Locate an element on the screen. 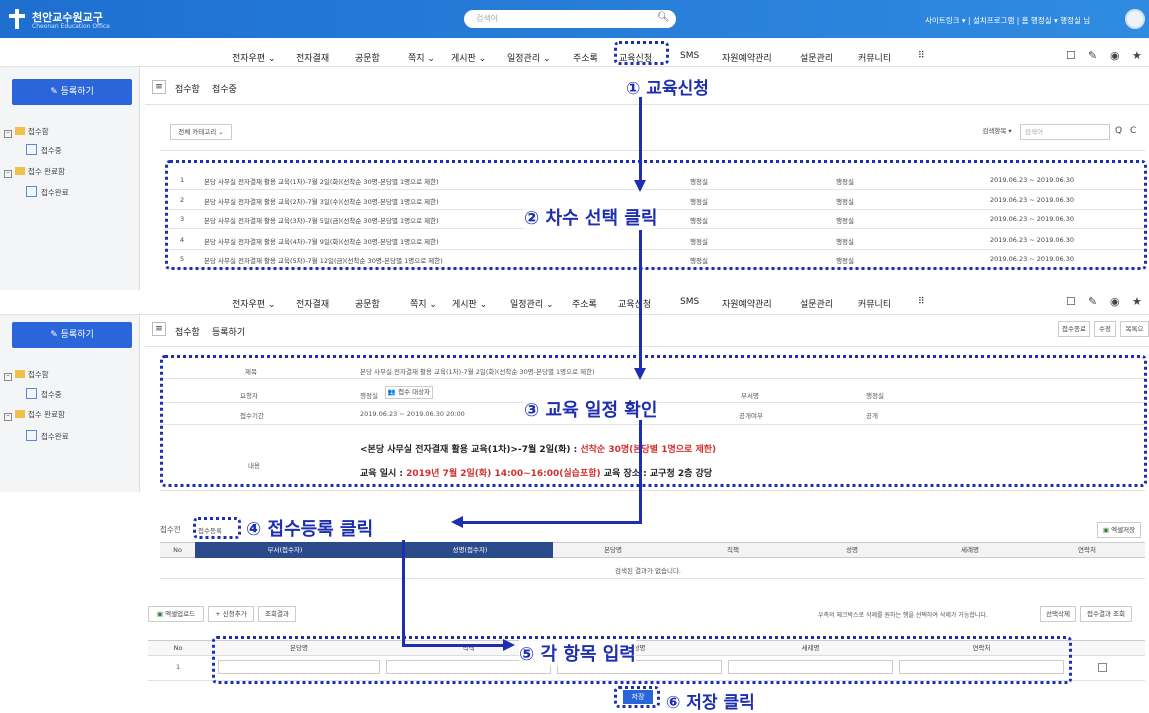 This screenshot has width=1149, height=713. top-links: 사이트링크 ▾ | 설치프로그램 | 홈 행정실 ▾ 행정실 님 is located at coordinates (1007, 20).